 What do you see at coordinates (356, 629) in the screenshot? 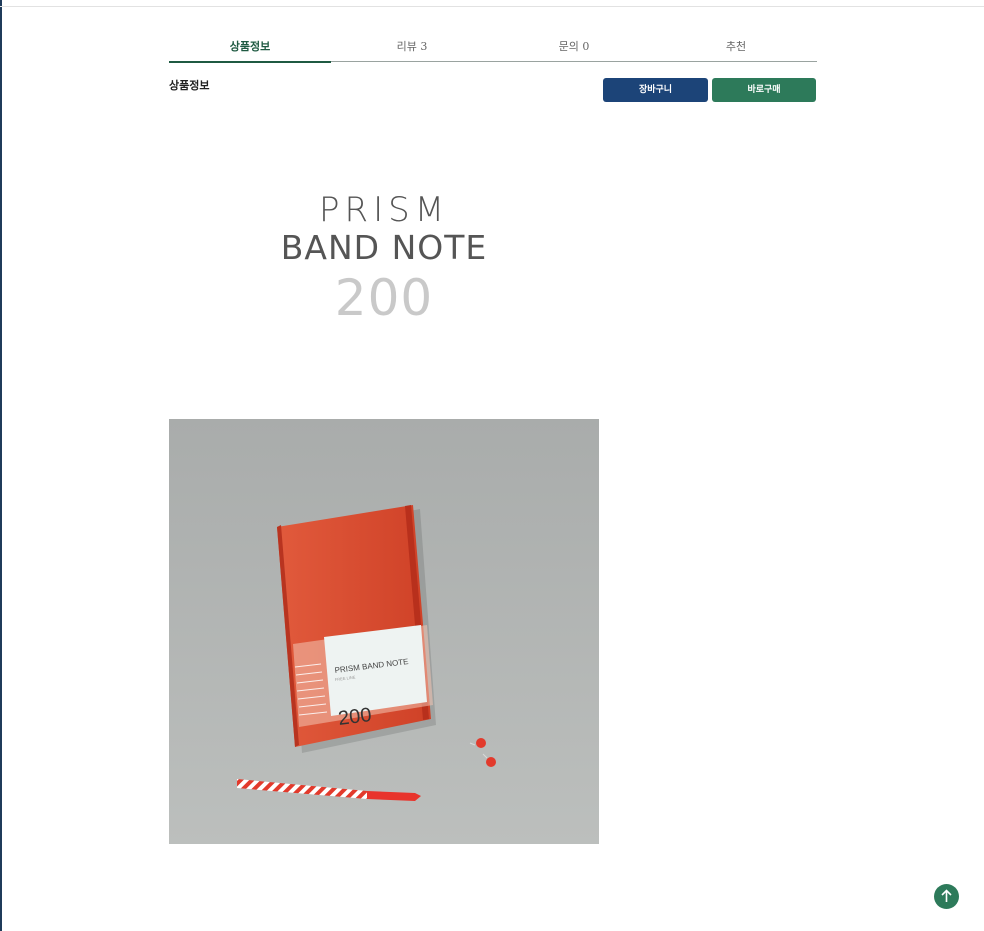
I see `notebook: PRISM BAND NOTE FREE LINE 200` at bounding box center [356, 629].